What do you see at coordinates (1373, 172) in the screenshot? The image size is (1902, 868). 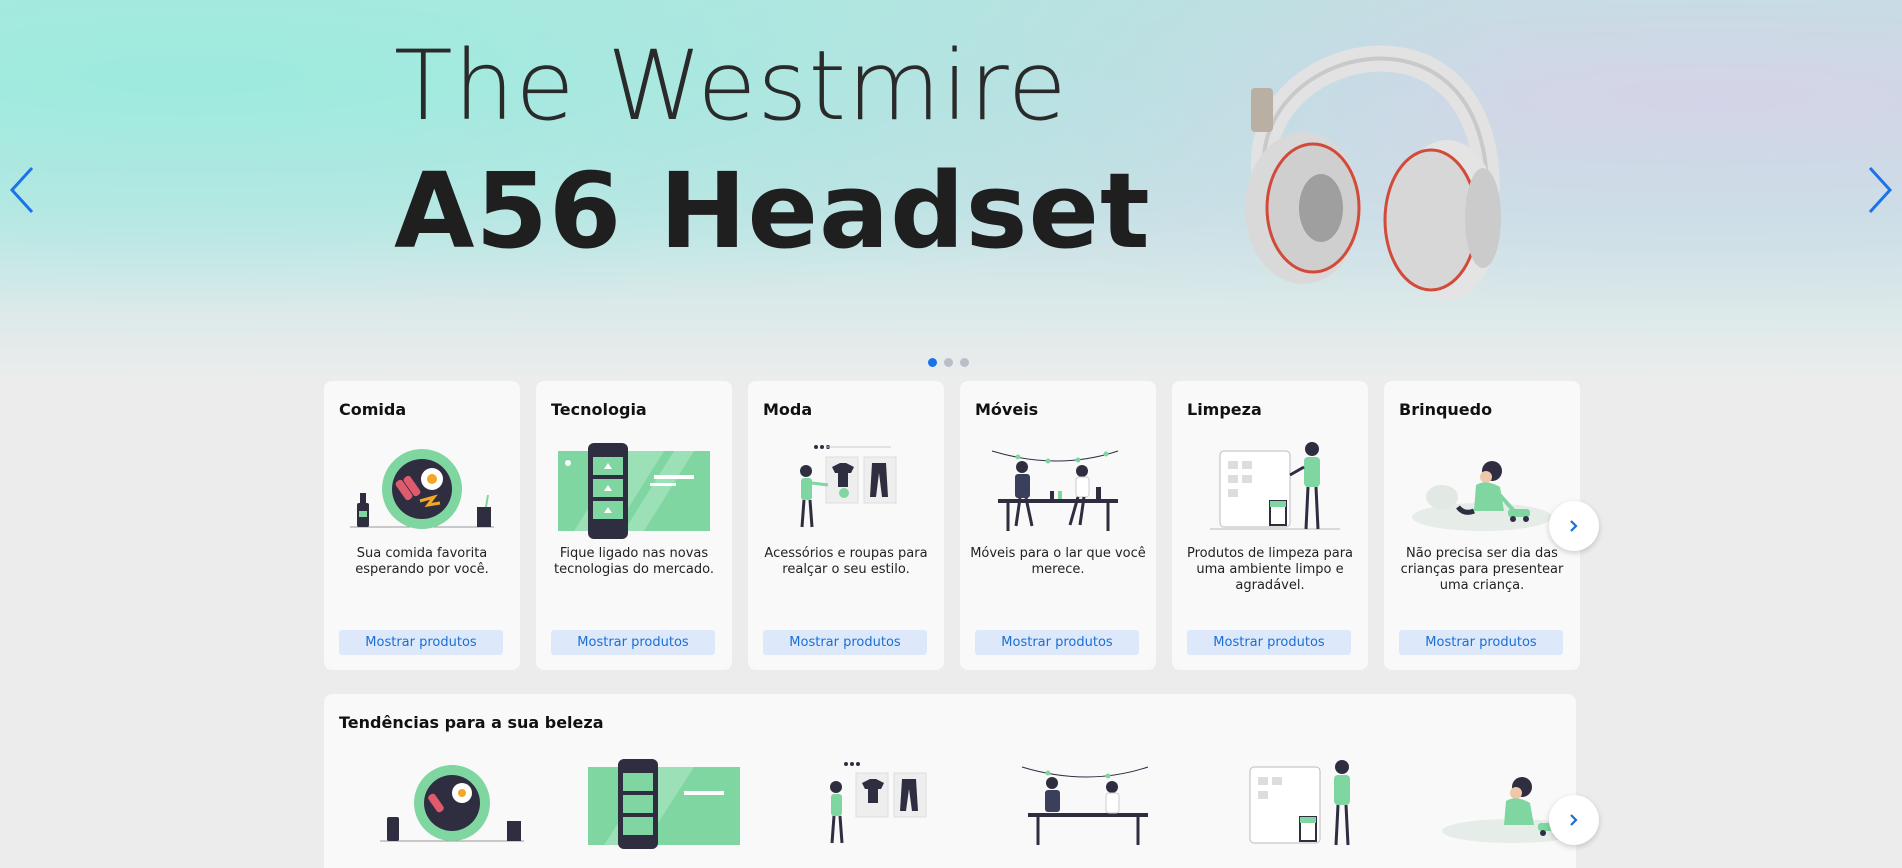 I see `headset-product-image` at bounding box center [1373, 172].